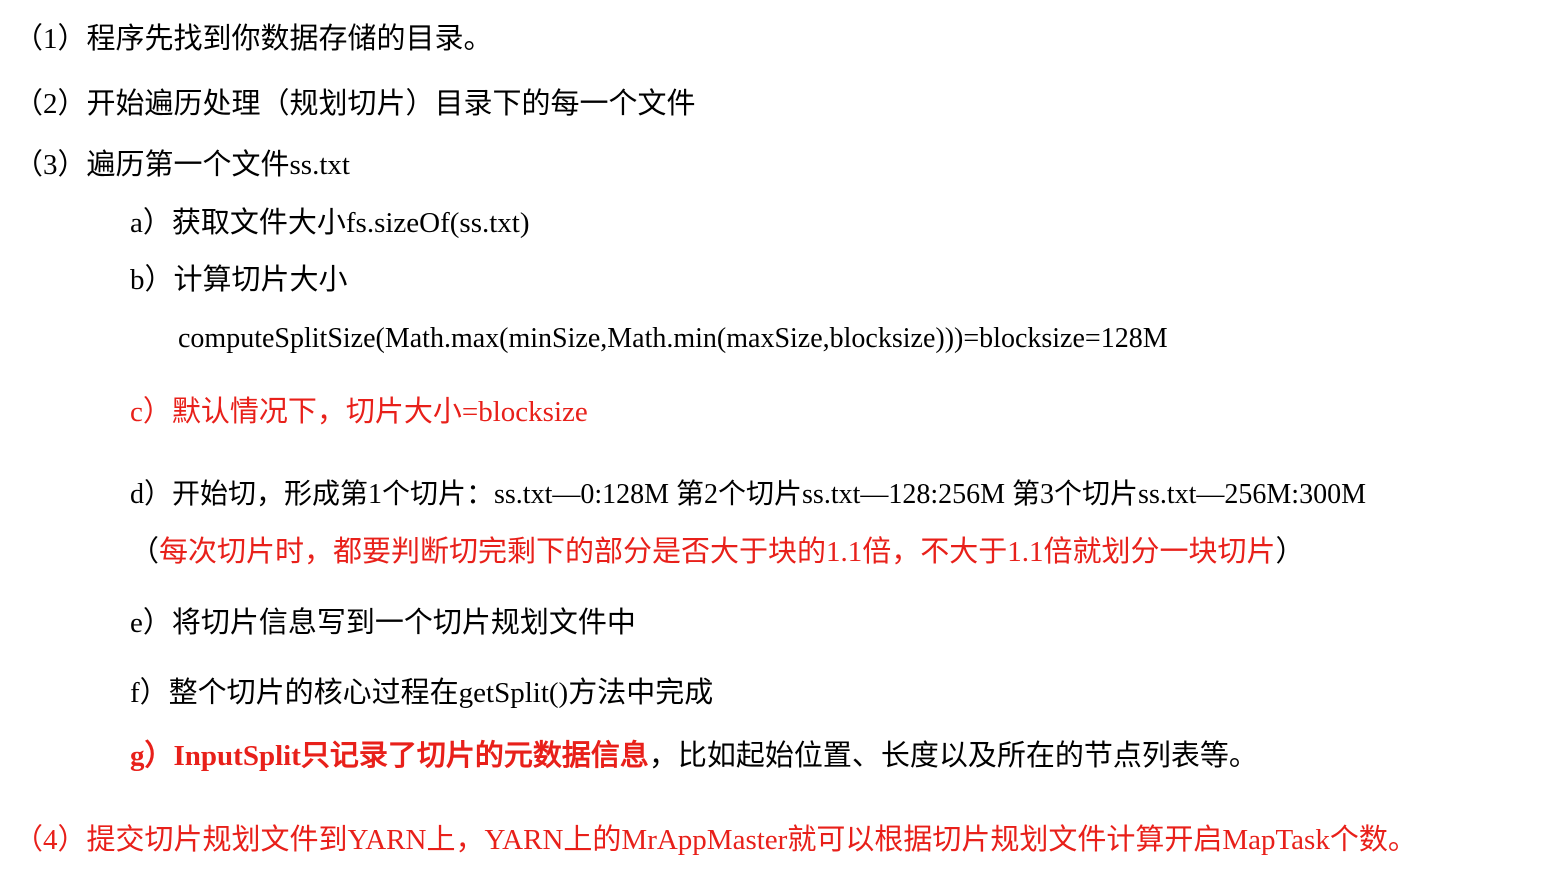  What do you see at coordinates (355, 104) in the screenshot?
I see `step-2: （2）开始遍历处理（规划切片）目录下的每一个文件` at bounding box center [355, 104].